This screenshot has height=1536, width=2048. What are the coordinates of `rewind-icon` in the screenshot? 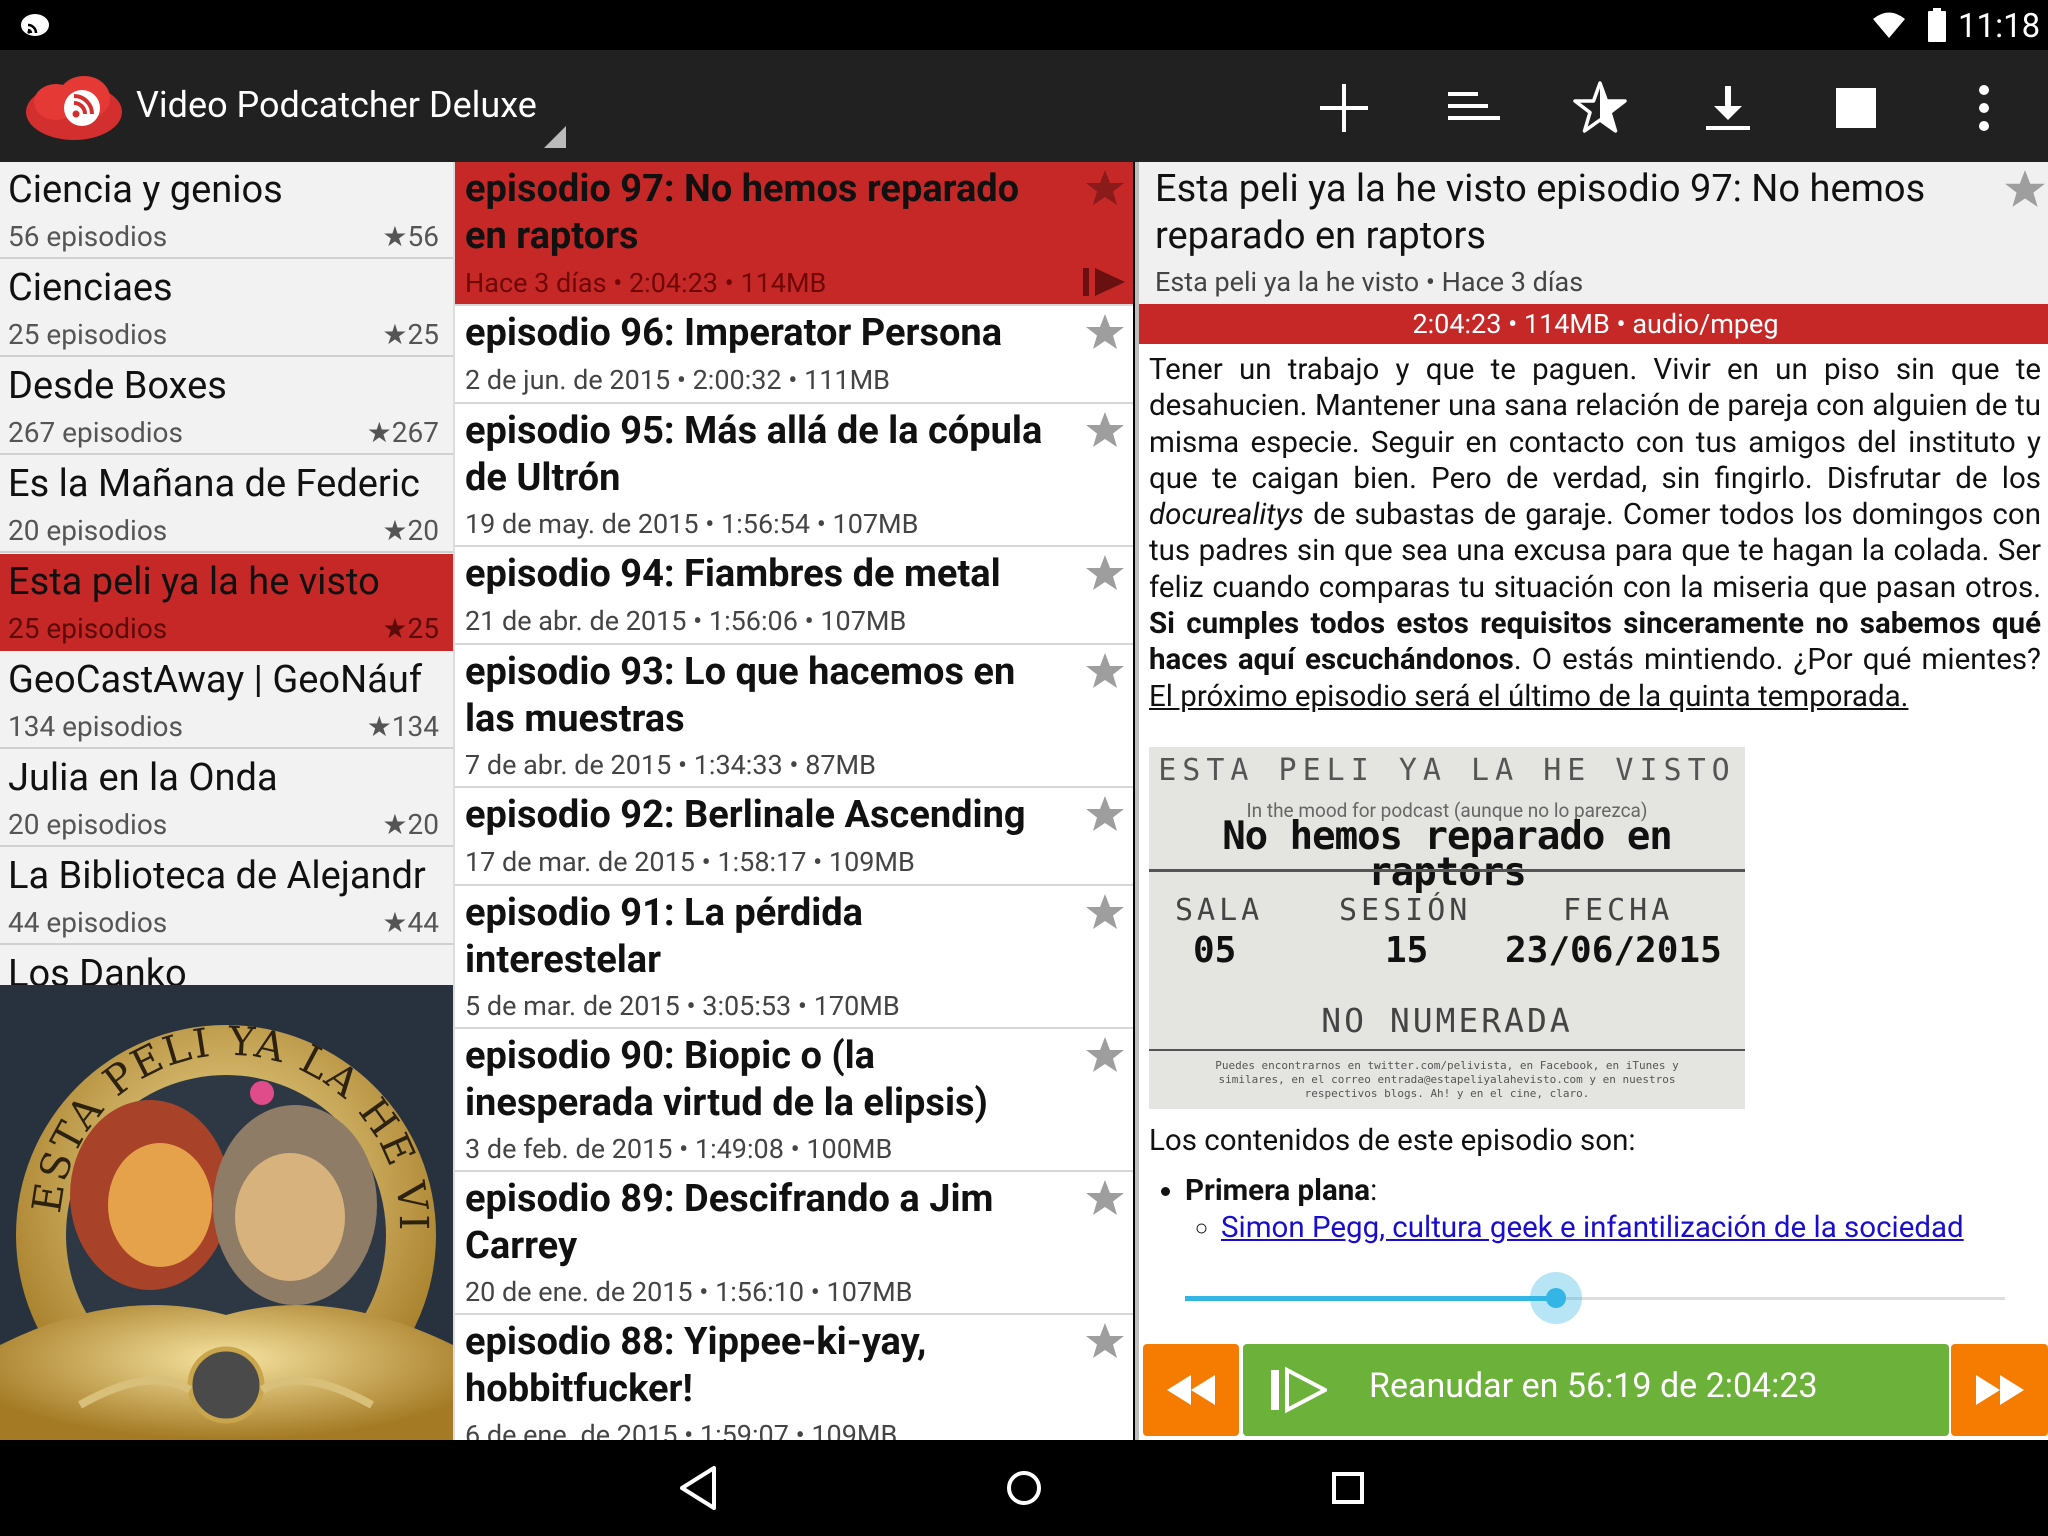 It's located at (1191, 1390).